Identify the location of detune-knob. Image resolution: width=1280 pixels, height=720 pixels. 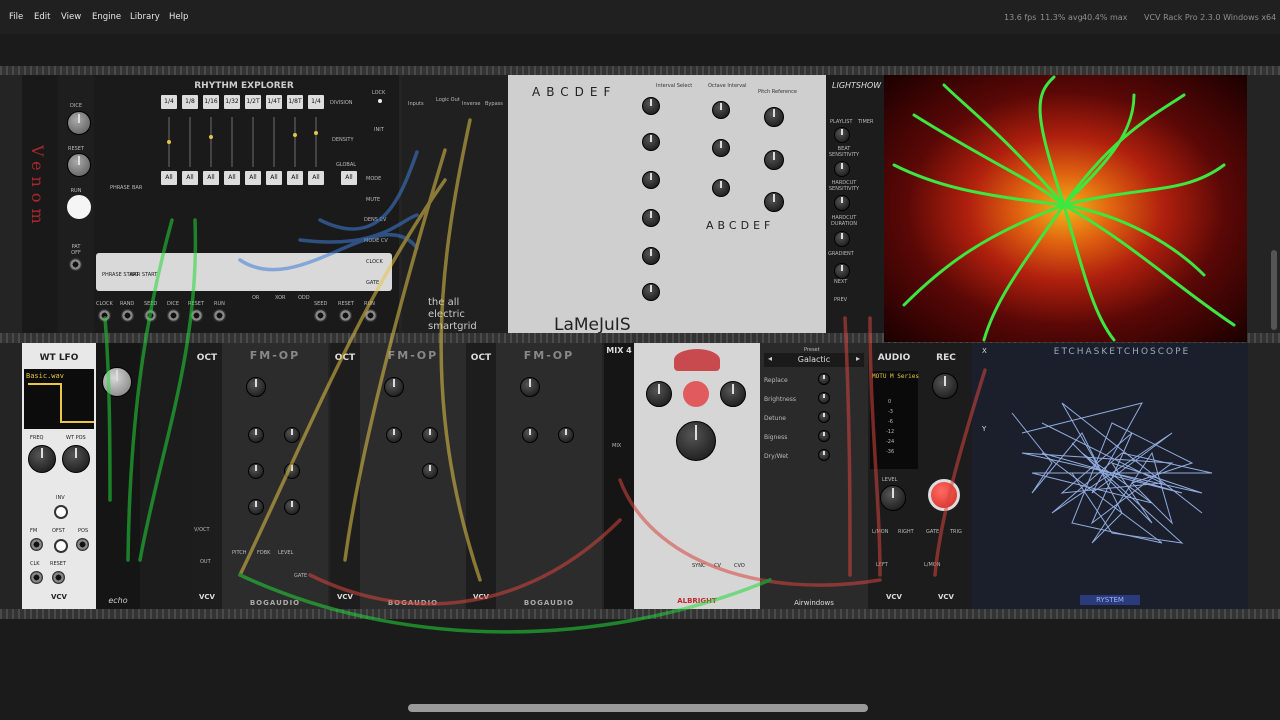
(824, 417).